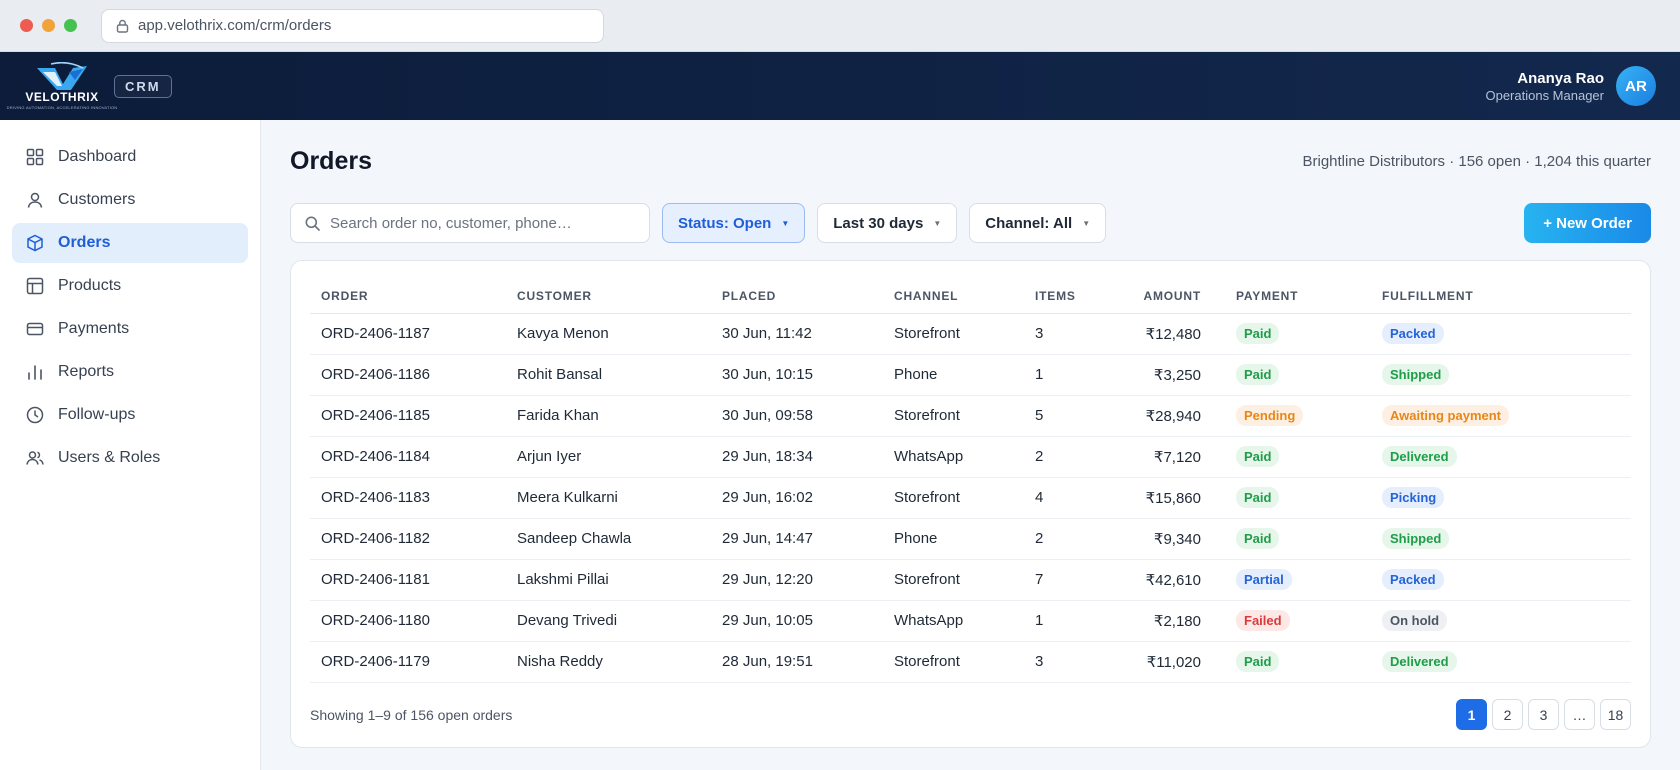 The image size is (1680, 770). What do you see at coordinates (608, 621) in the screenshot?
I see `customer-name: Devang Trivedi` at bounding box center [608, 621].